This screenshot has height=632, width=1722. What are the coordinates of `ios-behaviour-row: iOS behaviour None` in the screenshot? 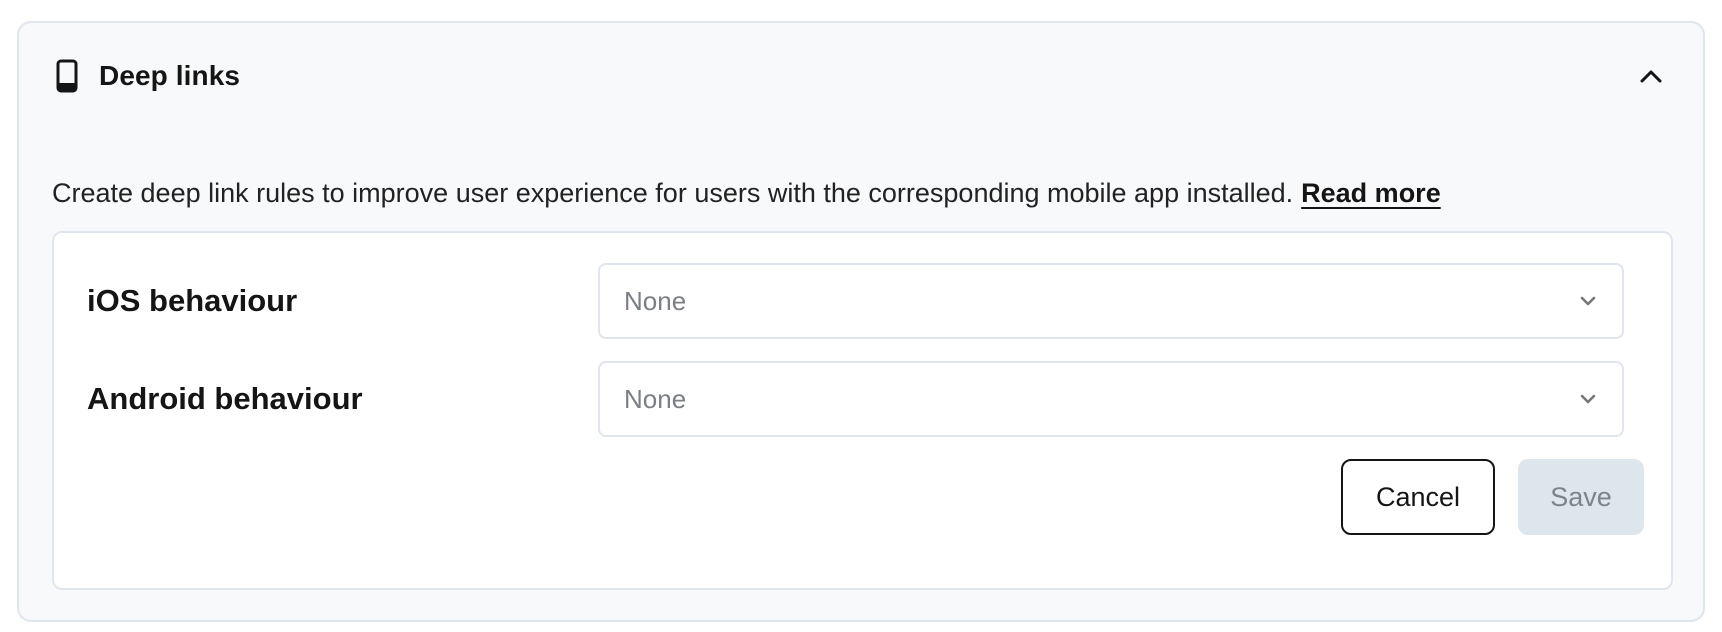 It's located at (862, 301).